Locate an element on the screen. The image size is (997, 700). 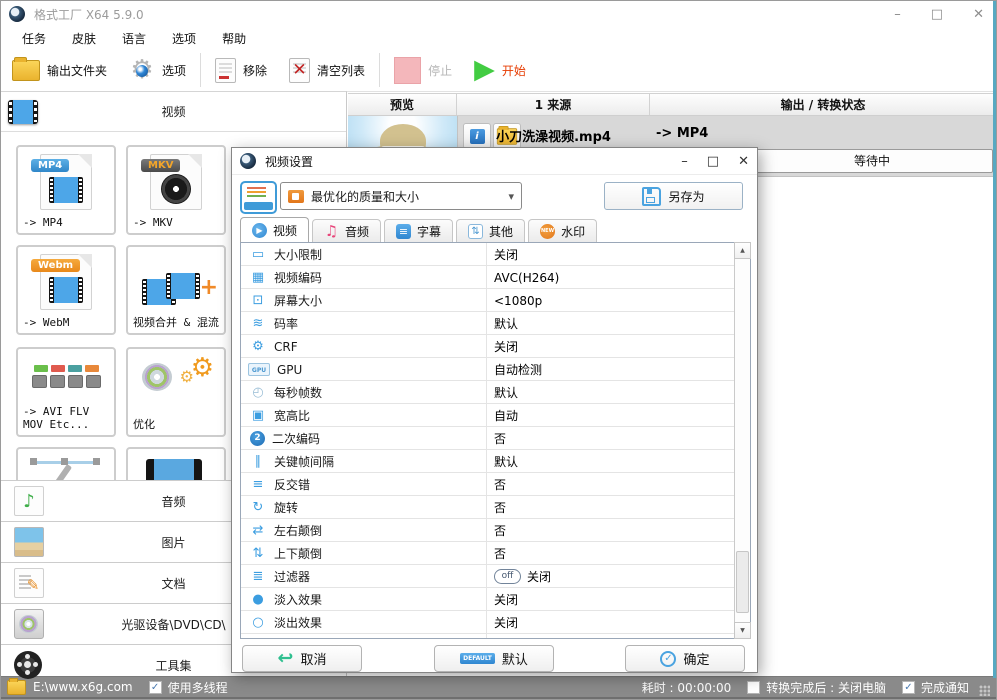
setting-row-fade-out: ○ 淡出效果 关闭 is located at coordinates (488, 622).